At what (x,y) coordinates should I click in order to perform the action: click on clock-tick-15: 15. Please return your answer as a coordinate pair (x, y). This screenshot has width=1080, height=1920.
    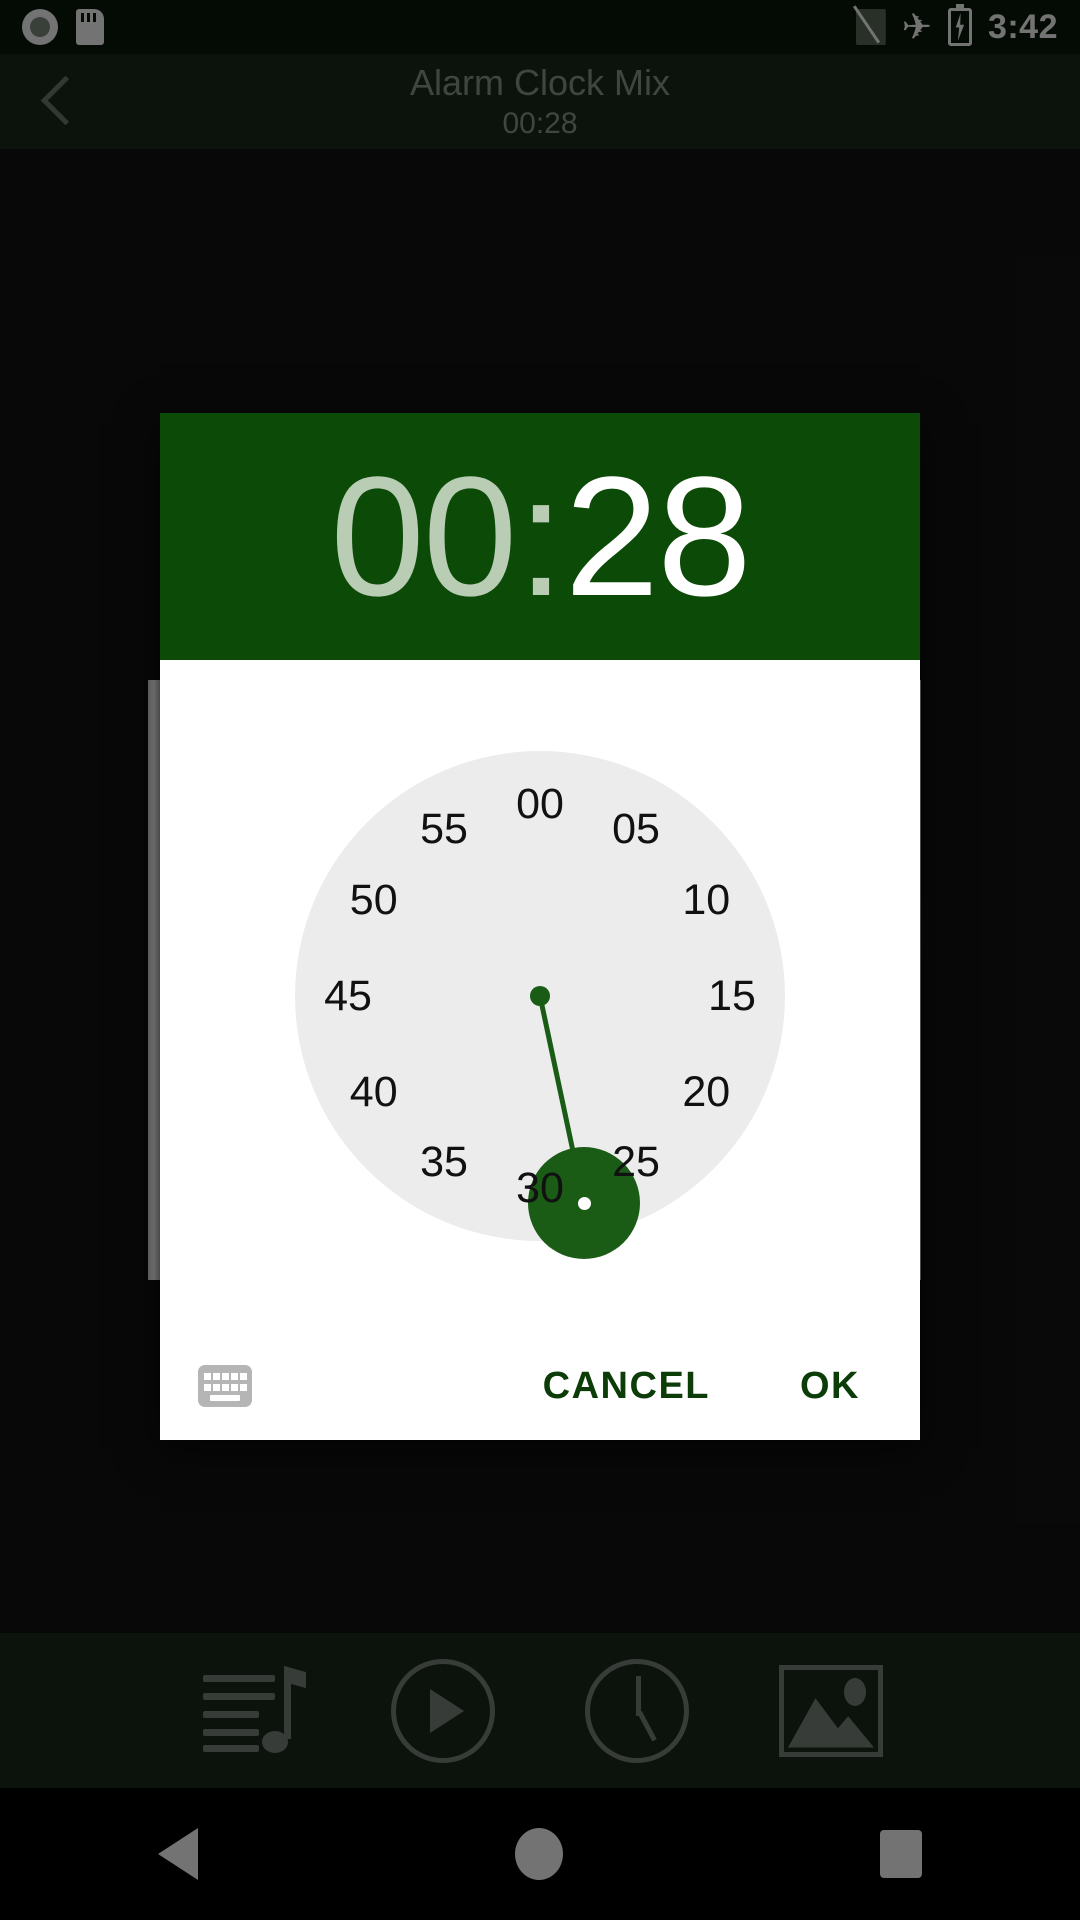
    Looking at the image, I should click on (732, 996).